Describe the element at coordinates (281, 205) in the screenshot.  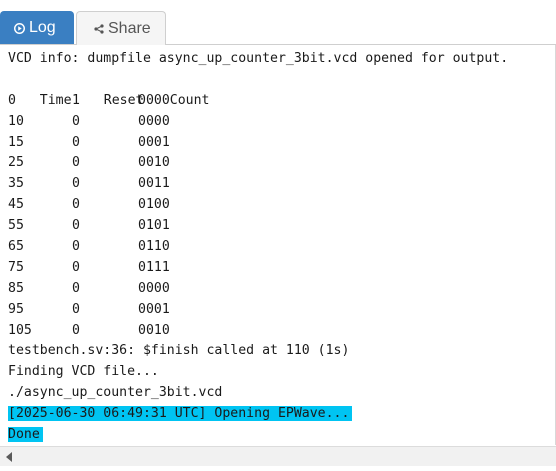
I see `table-row: 45 0 0100` at that location.